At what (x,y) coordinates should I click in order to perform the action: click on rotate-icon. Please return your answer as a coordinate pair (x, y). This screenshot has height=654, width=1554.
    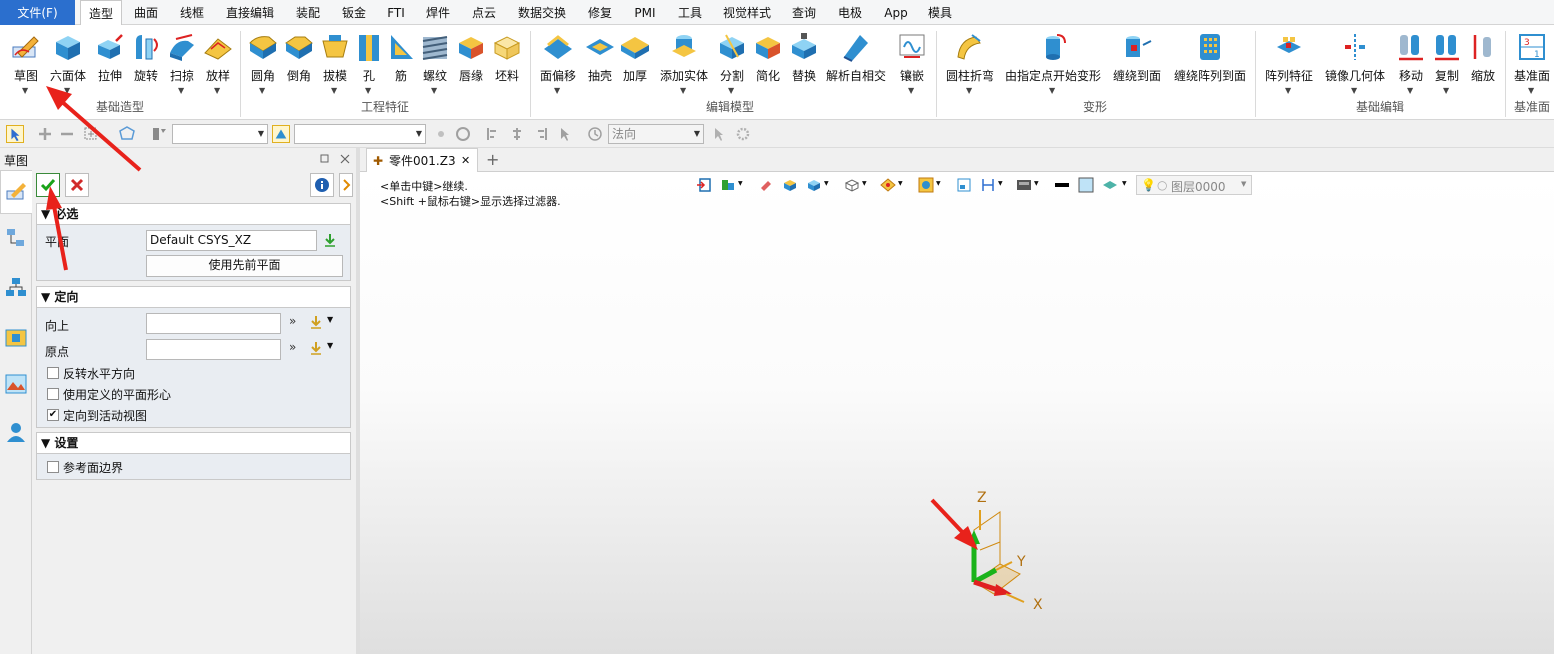
    Looking at the image, I should click on (463, 134).